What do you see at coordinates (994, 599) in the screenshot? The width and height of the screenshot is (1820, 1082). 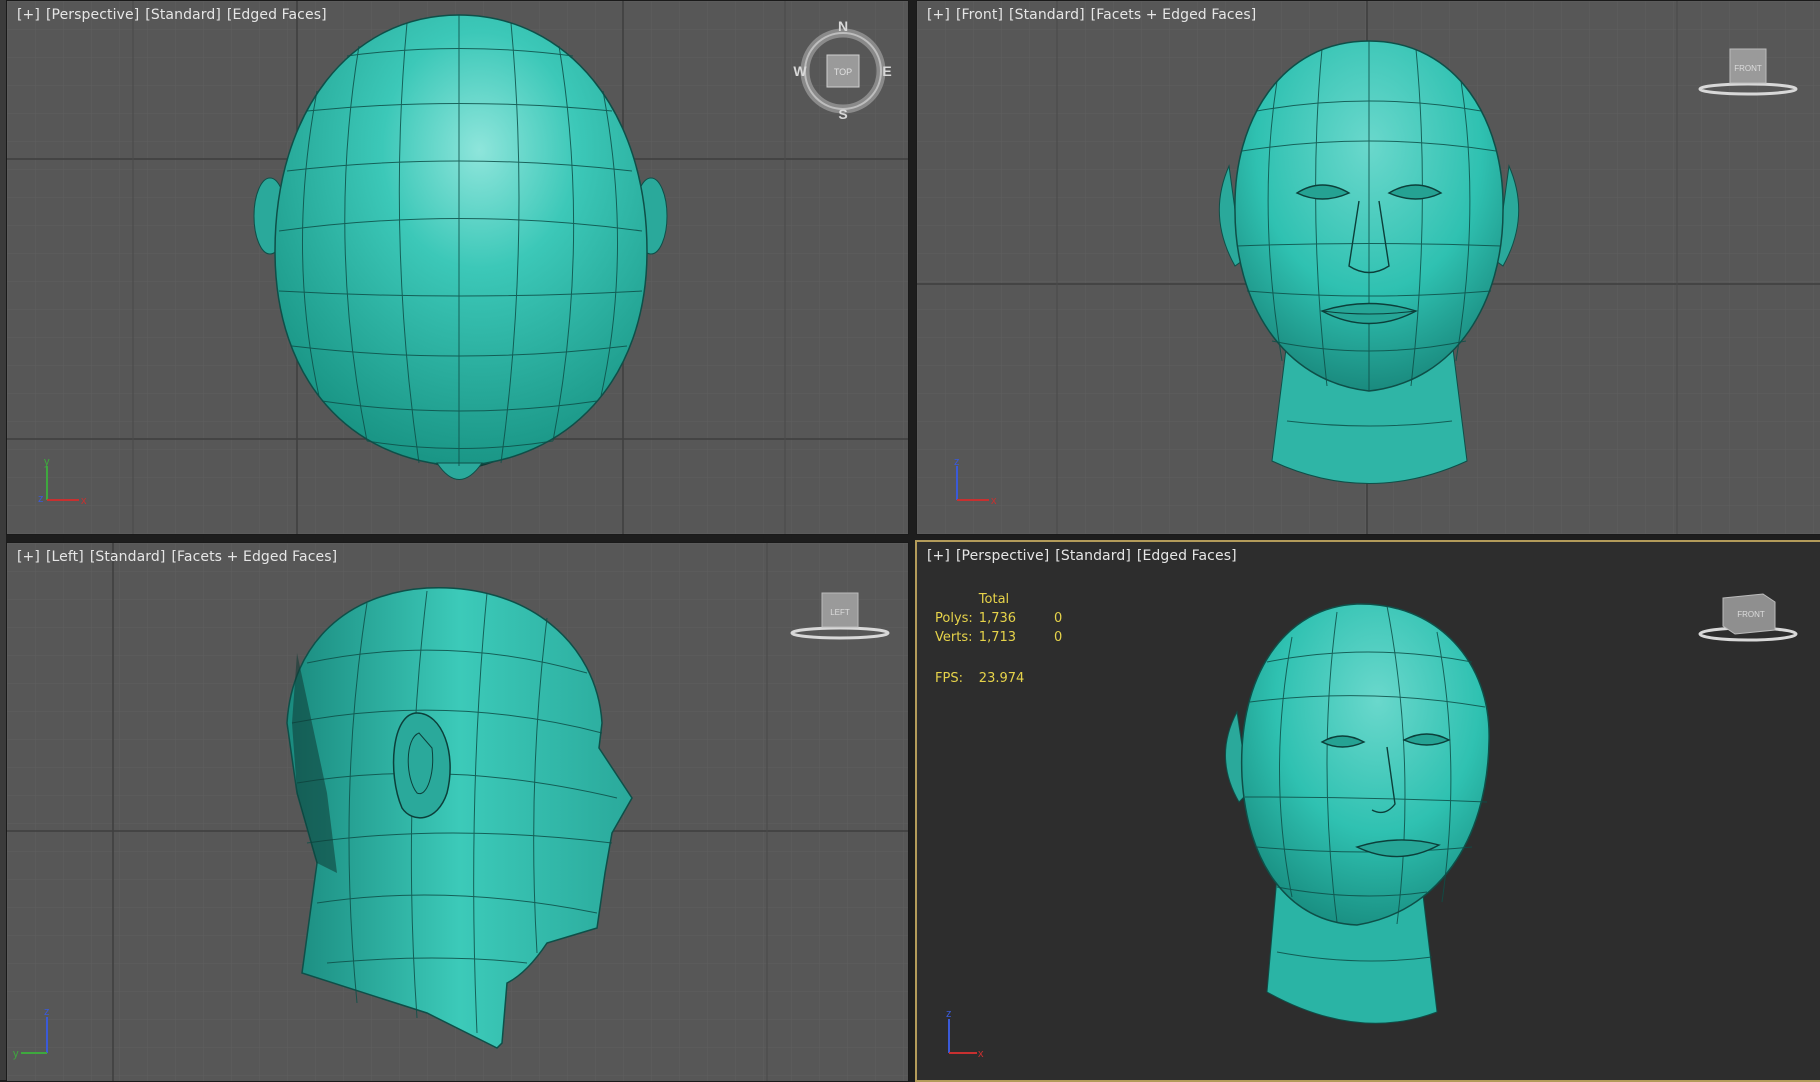 I see `stats-header-total: Total` at bounding box center [994, 599].